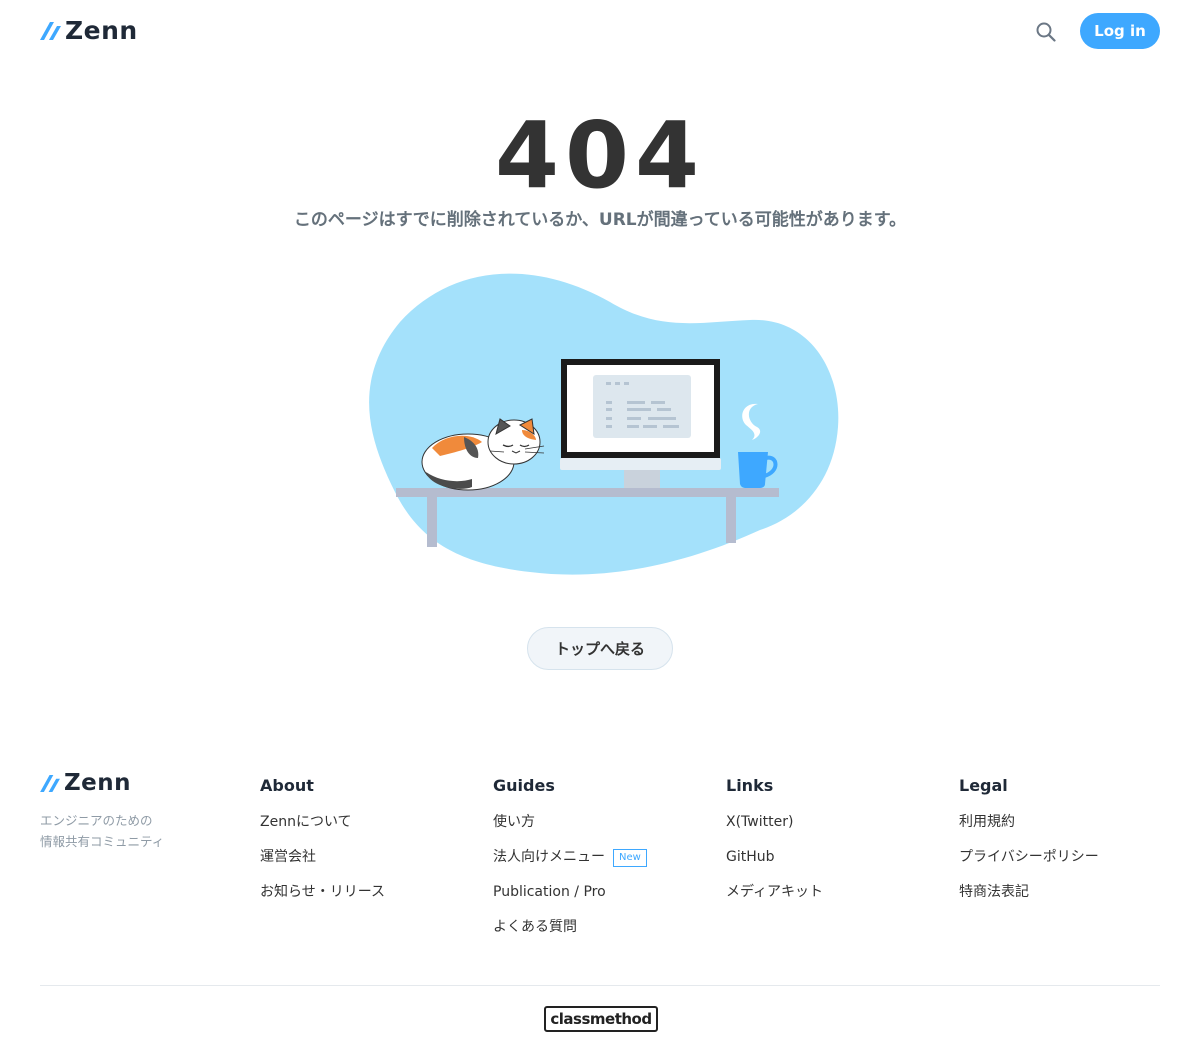  I want to click on error-message: このページはすでに削除されているか、URLが間違っている可能性があります。, so click(600, 220).